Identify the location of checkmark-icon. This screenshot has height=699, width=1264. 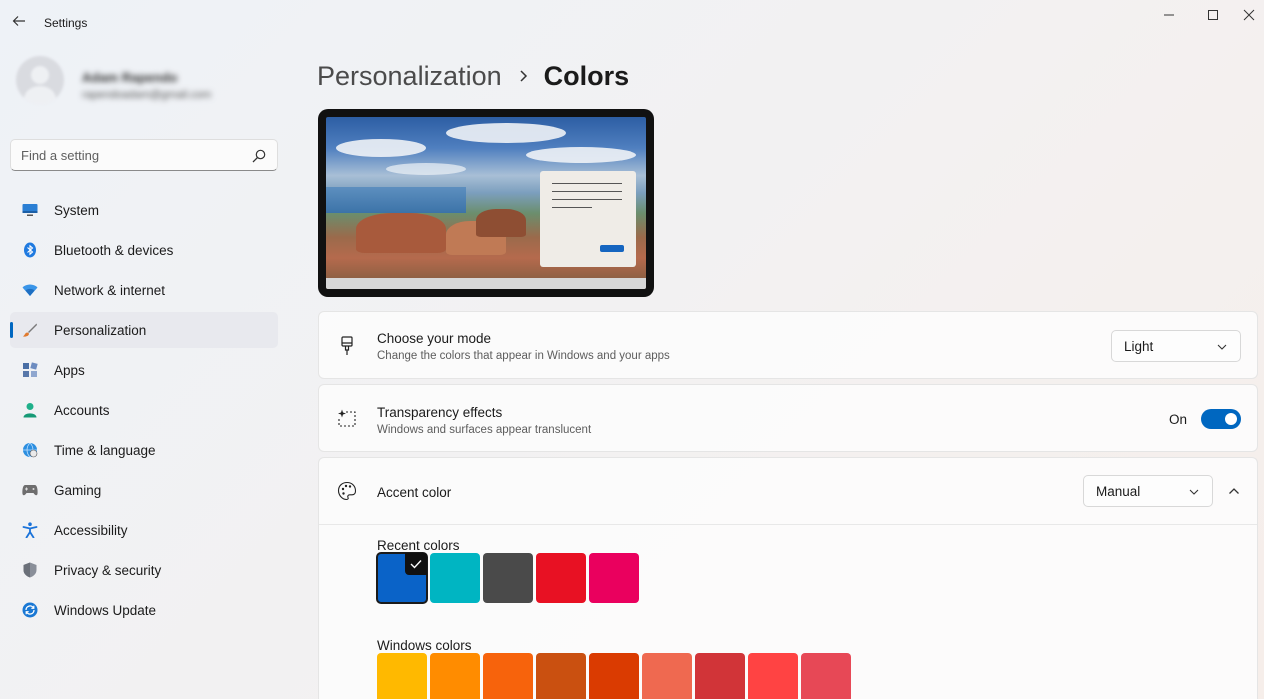
(416, 564).